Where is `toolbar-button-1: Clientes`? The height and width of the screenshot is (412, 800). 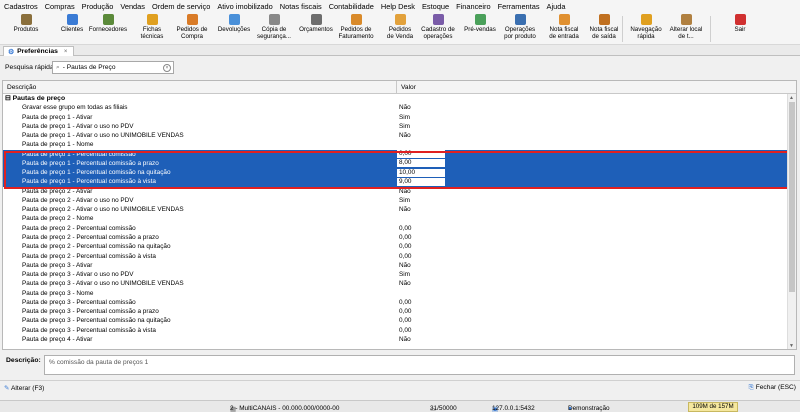 toolbar-button-1: Clientes is located at coordinates (72, 23).